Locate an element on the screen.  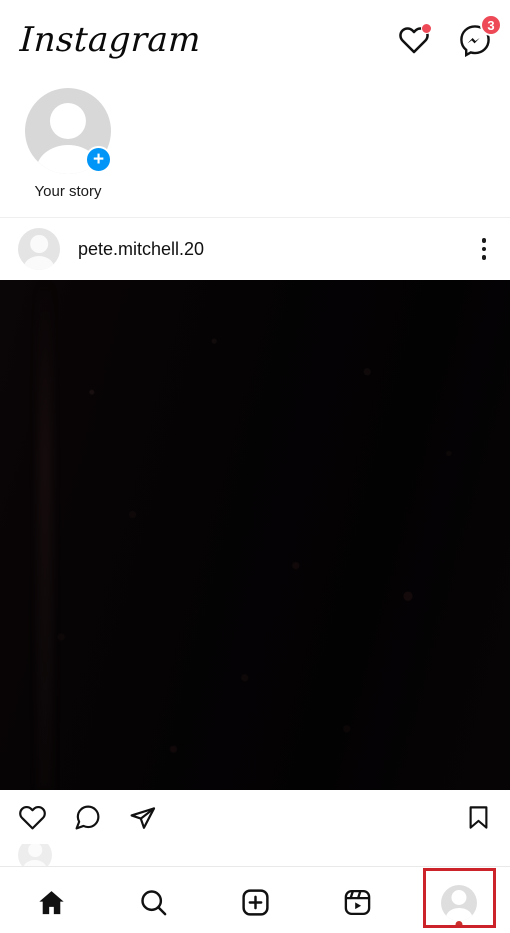
post-secondary-actions is located at coordinates (478, 817).